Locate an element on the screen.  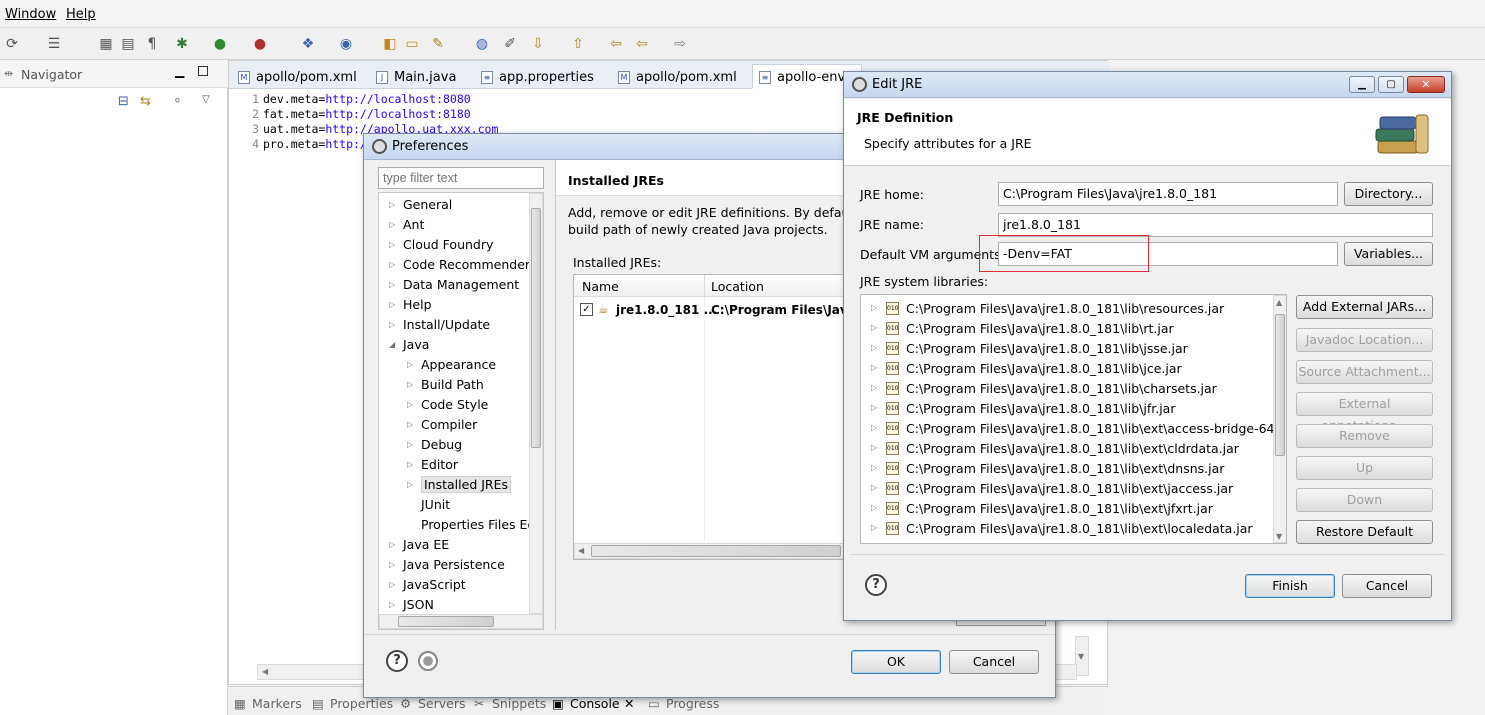
tree-item: ▷ Java Persistence is located at coordinates (445, 564).